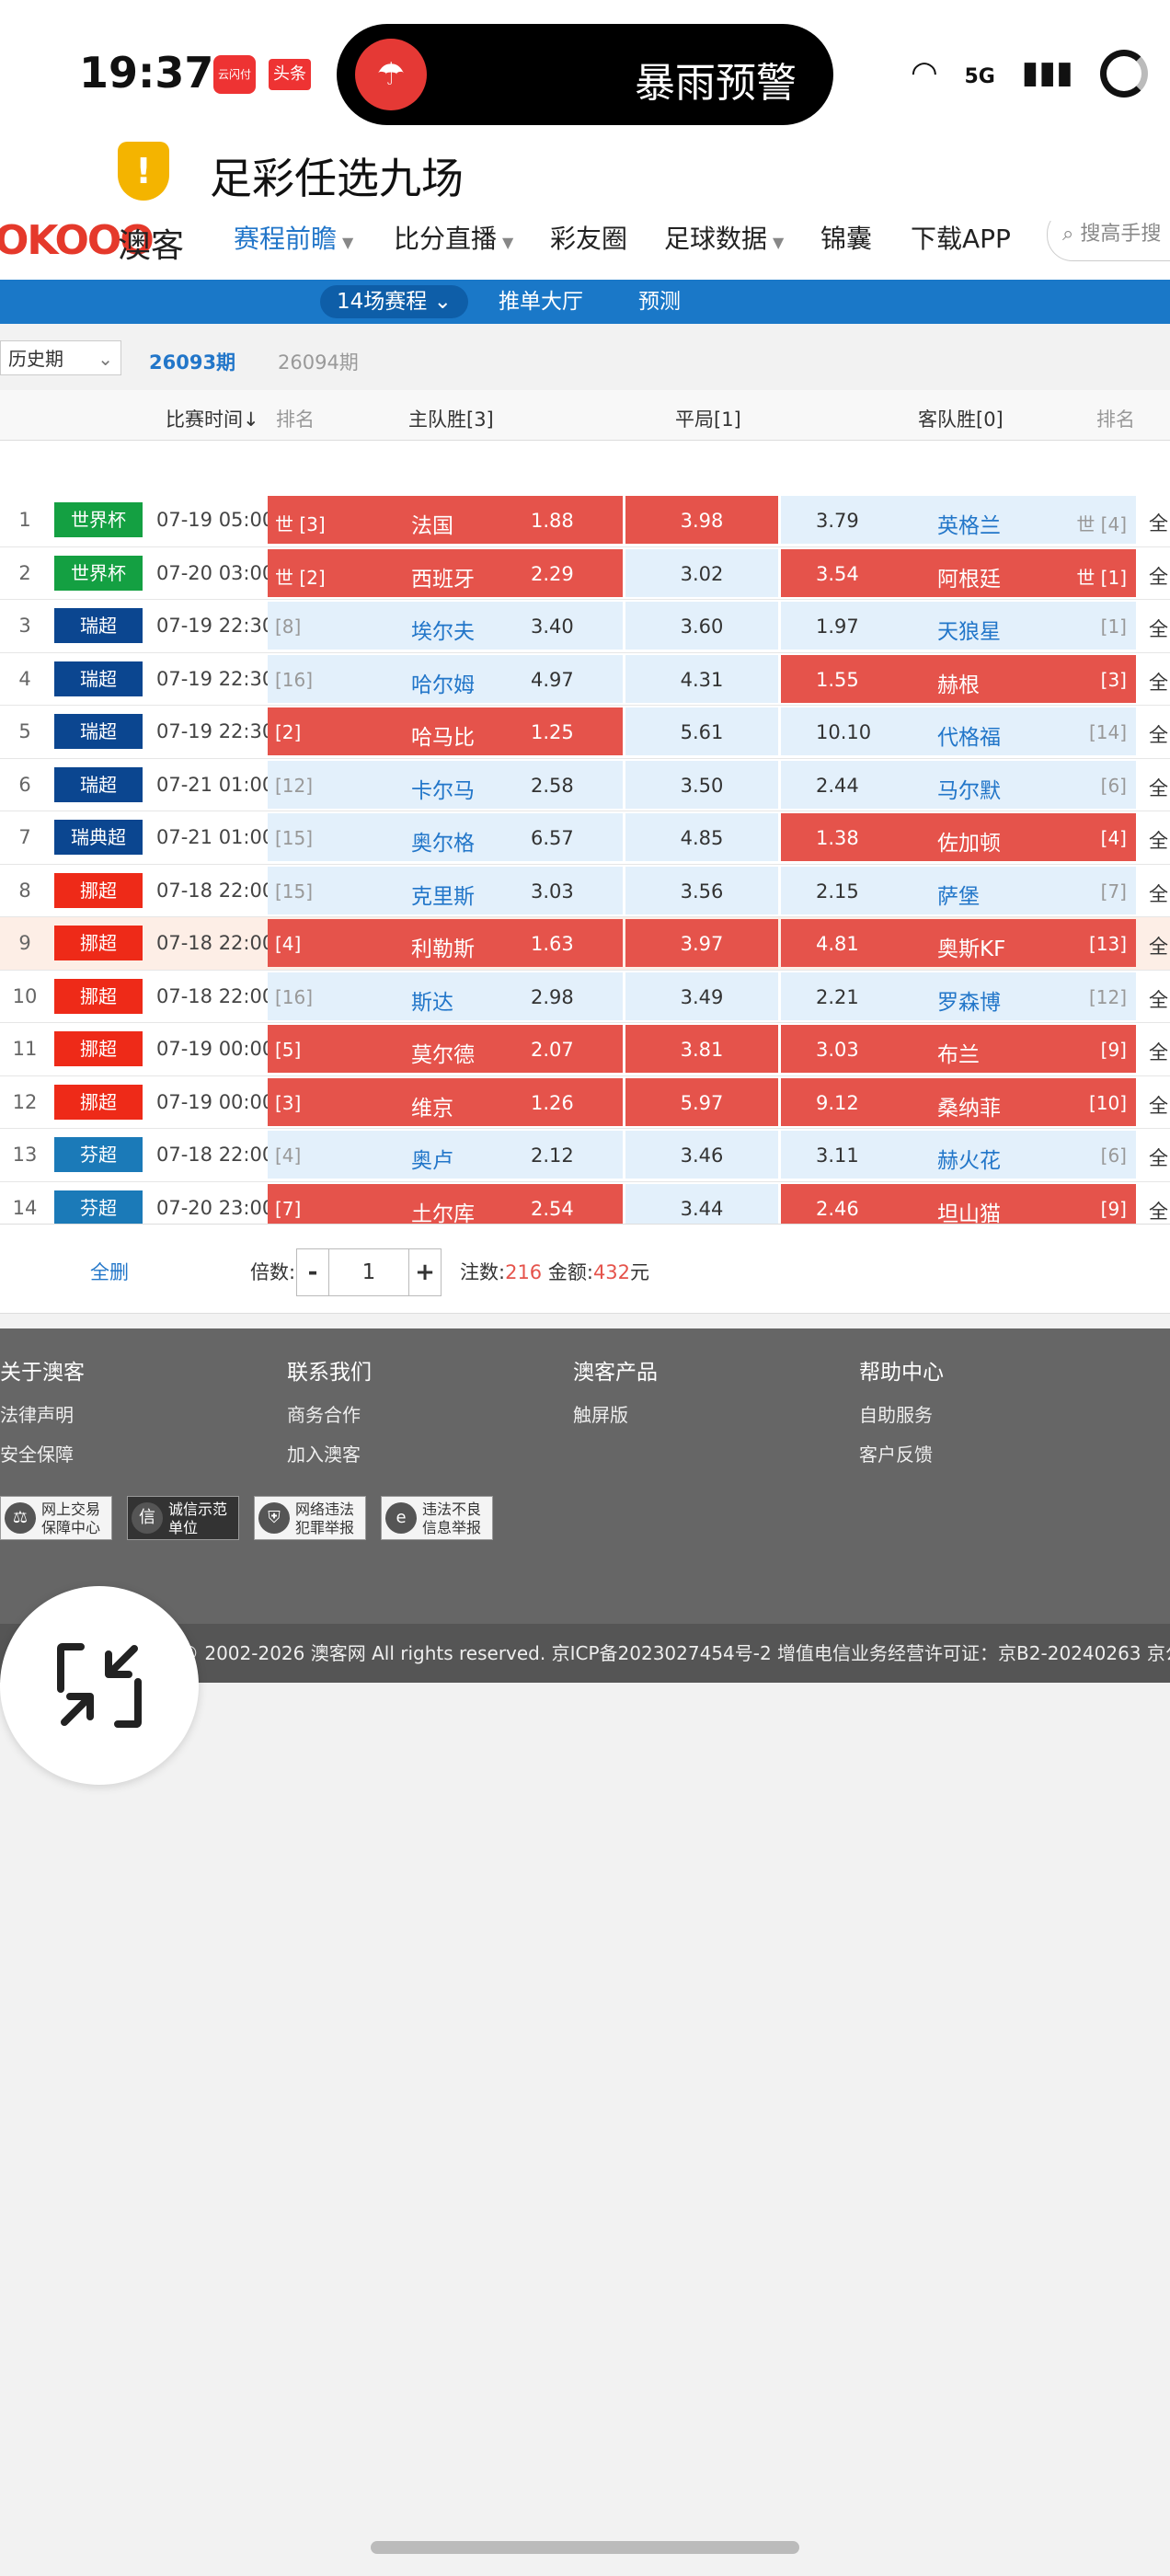 The height and width of the screenshot is (2576, 1170). Describe the element at coordinates (958, 1101) in the screenshot. I see `away-win-option: 9.12 桑纳菲 [10]` at that location.